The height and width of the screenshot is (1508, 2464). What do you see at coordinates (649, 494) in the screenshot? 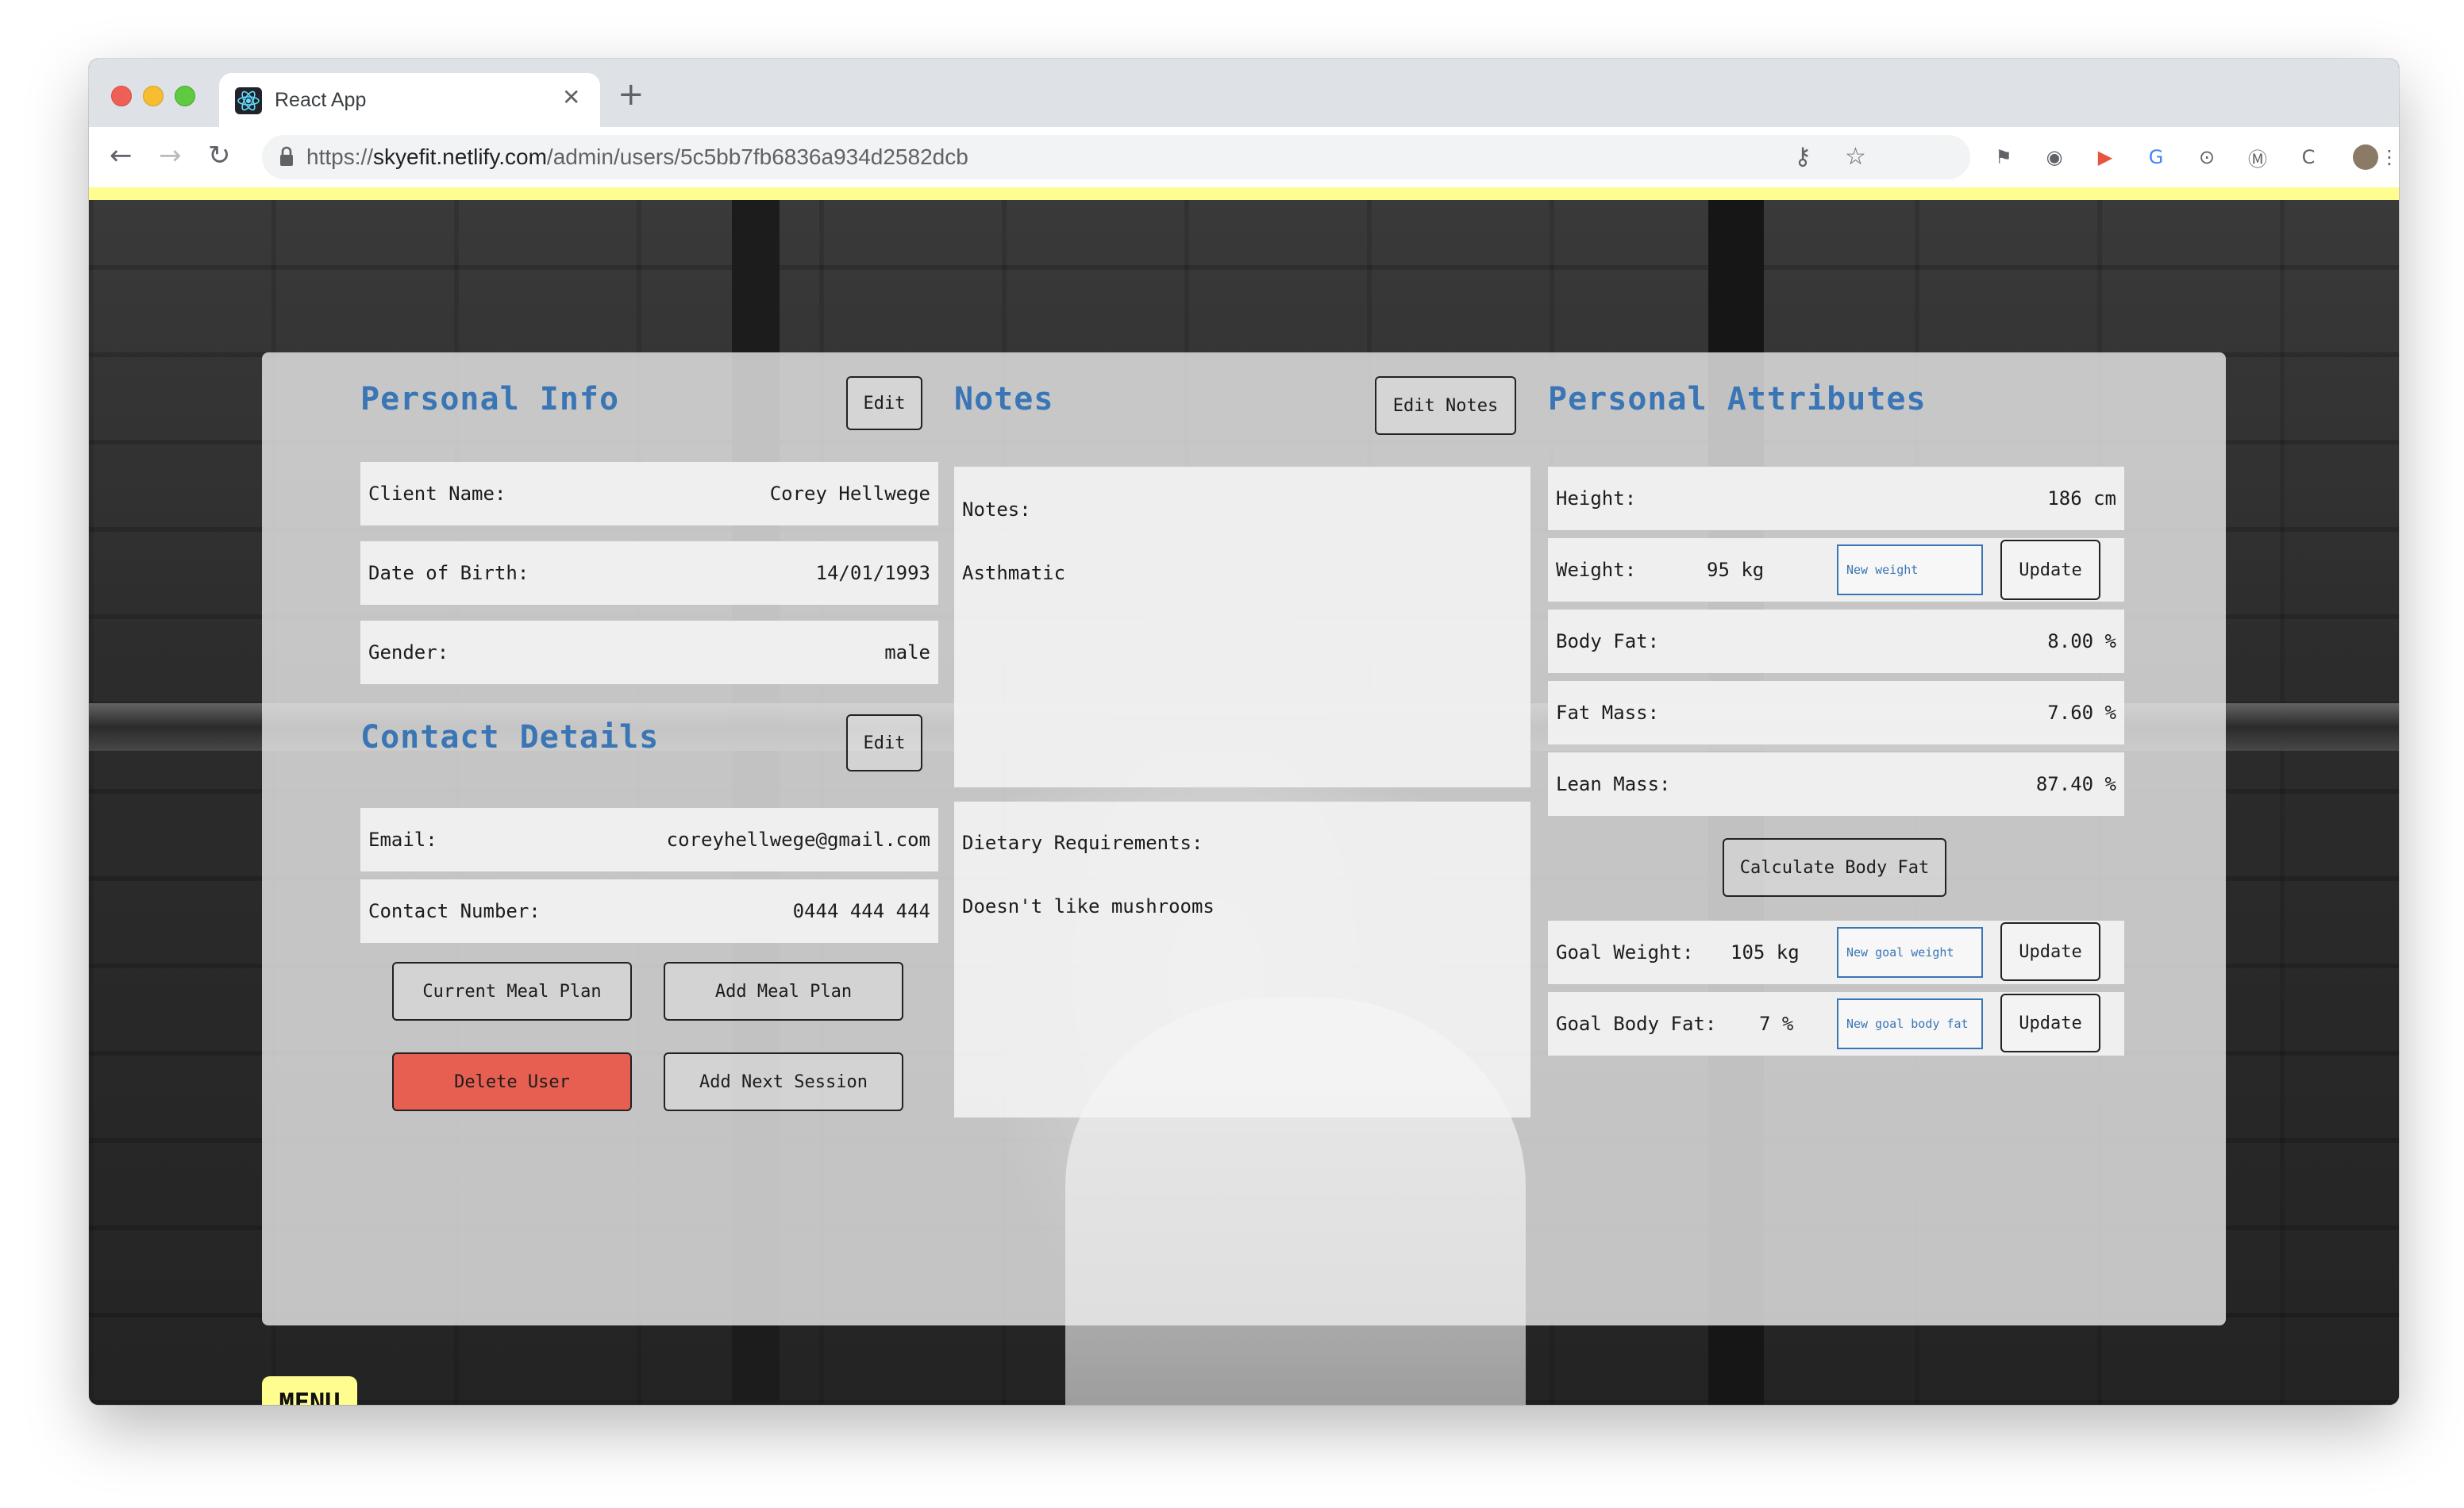
I see `client-name-row: Client Name: Corey Hellwege` at bounding box center [649, 494].